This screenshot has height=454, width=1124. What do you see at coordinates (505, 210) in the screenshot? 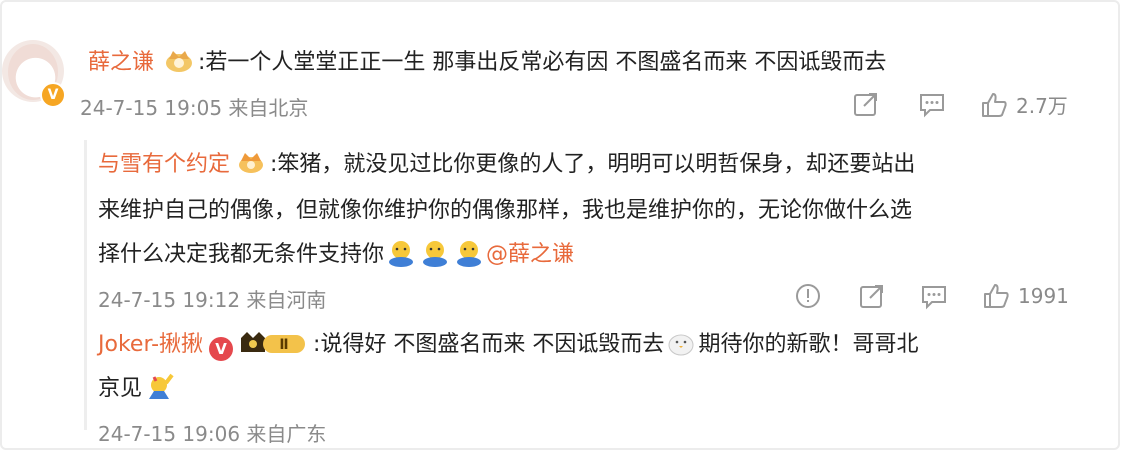
I see `reply-text-line2: 来维护自己的偶像，但就像你维护你的偶像那样，我也是维护你的，无论你做什么选` at bounding box center [505, 210].